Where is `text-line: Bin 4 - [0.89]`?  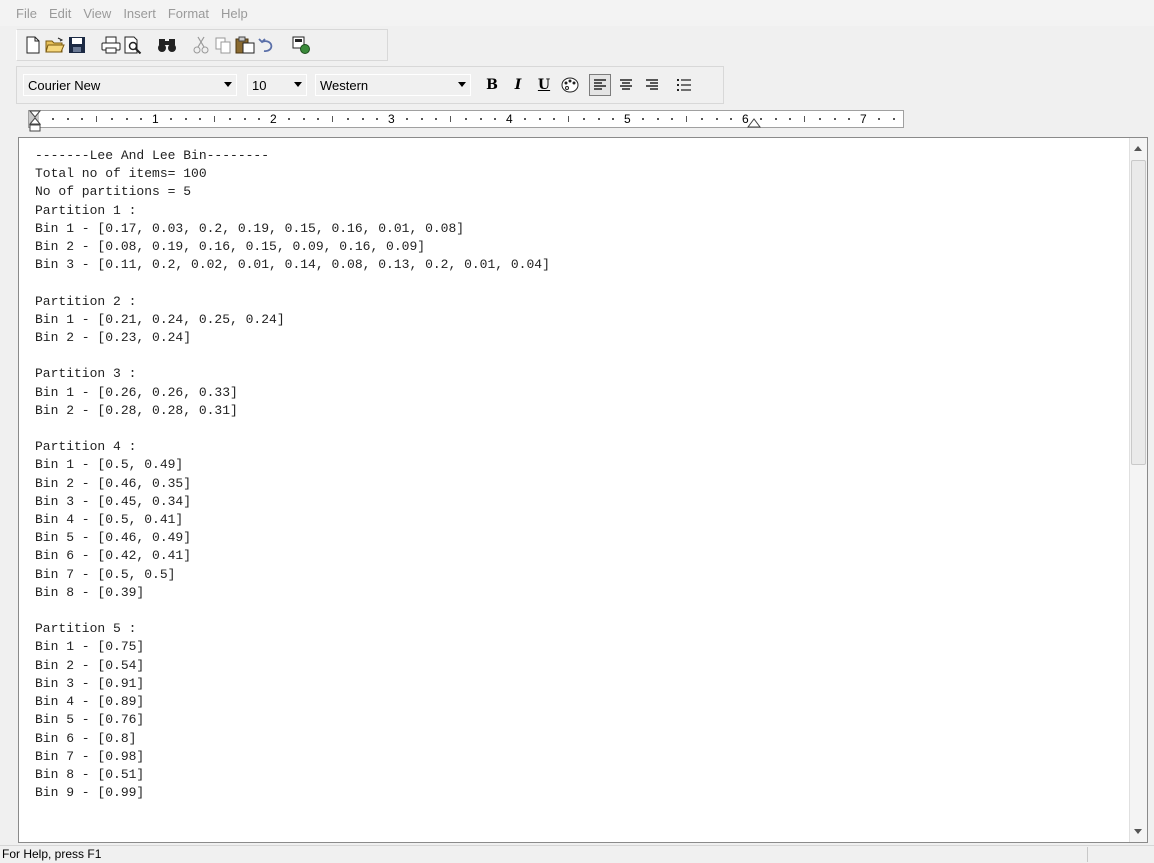 text-line: Bin 4 - [0.89] is located at coordinates (90, 702).